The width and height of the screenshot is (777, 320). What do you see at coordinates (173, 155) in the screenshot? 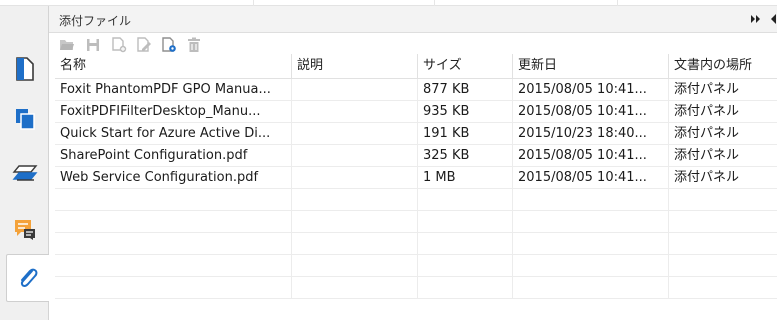
I see `cell-name: SharePoint Configuration.pdf` at bounding box center [173, 155].